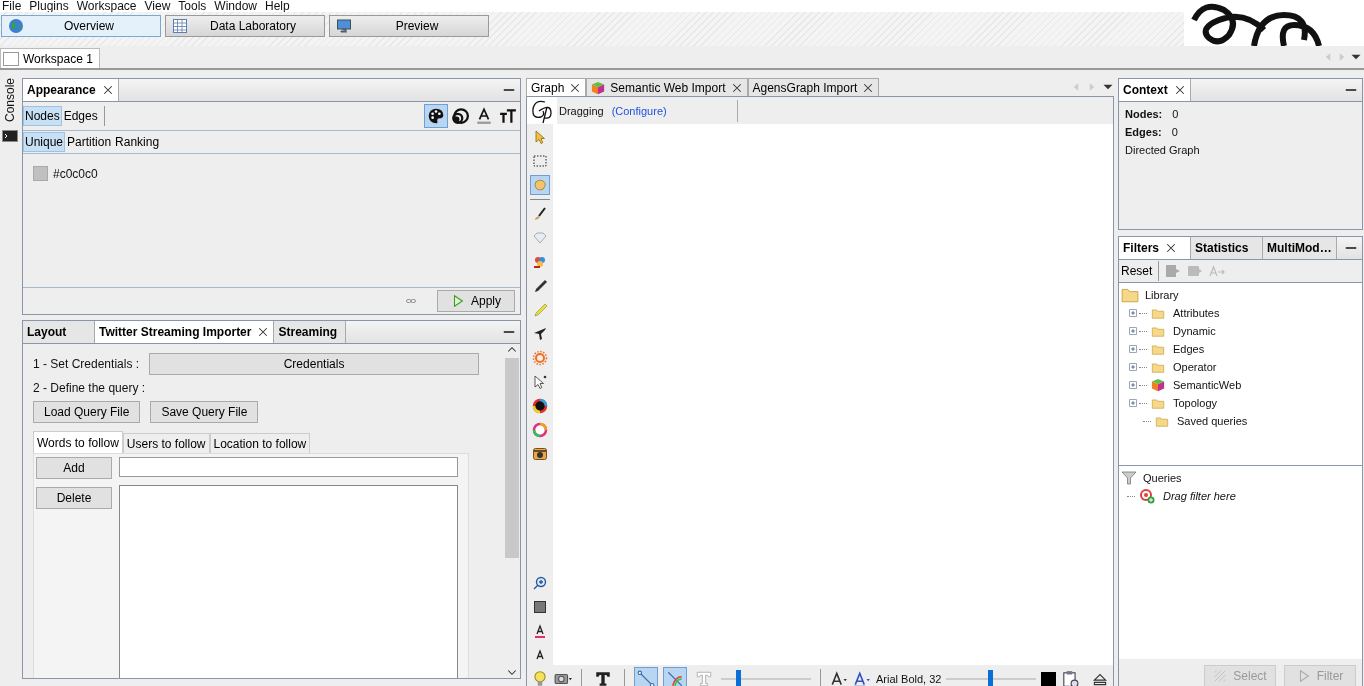  What do you see at coordinates (540, 310) in the screenshot?
I see `highlighter-icon` at bounding box center [540, 310].